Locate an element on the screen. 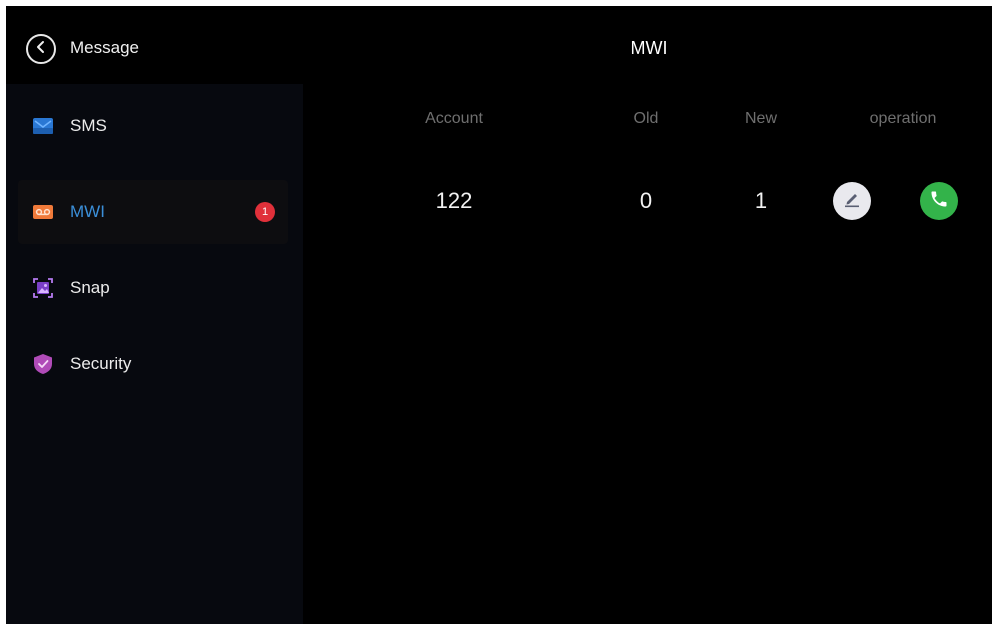  column-header-new: New is located at coordinates (761, 118).